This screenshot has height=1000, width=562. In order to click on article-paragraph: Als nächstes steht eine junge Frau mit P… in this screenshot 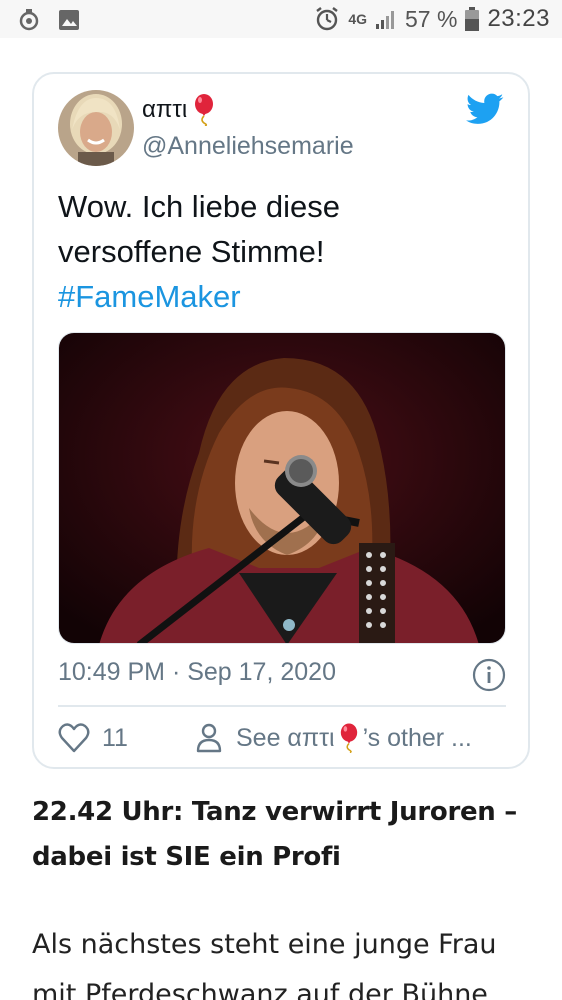, I will do `click(264, 964)`.